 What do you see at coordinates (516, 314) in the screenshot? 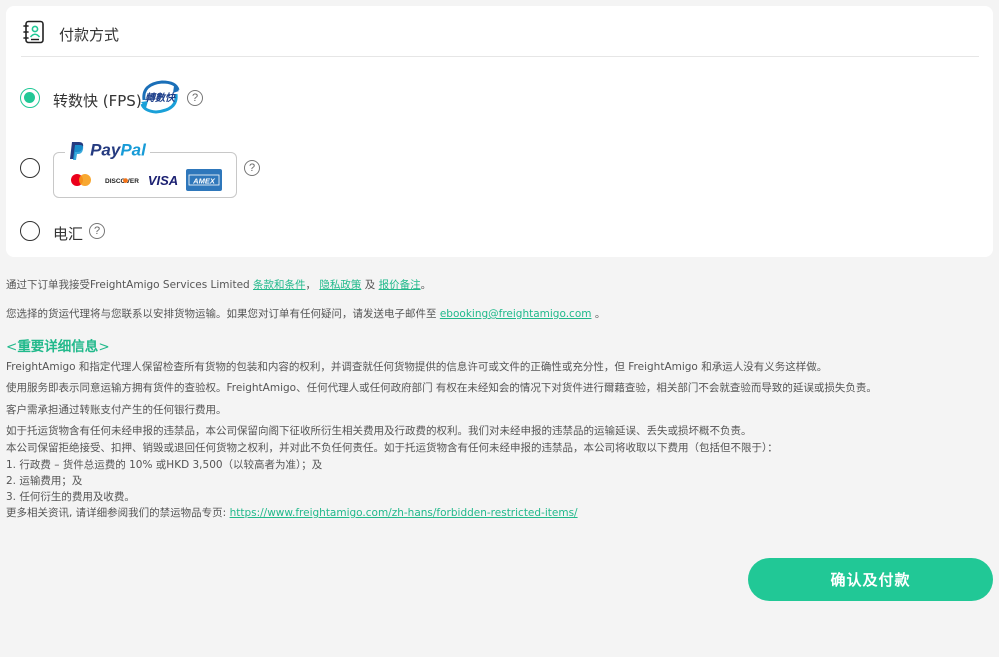
I see `email-link: ebooking@freightamigo.com` at bounding box center [516, 314].